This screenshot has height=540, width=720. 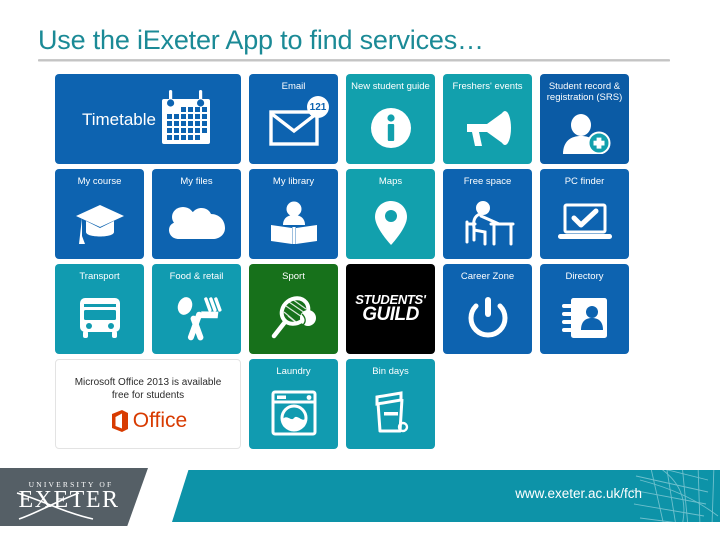 I want to click on office-logo: Office, so click(x=148, y=421).